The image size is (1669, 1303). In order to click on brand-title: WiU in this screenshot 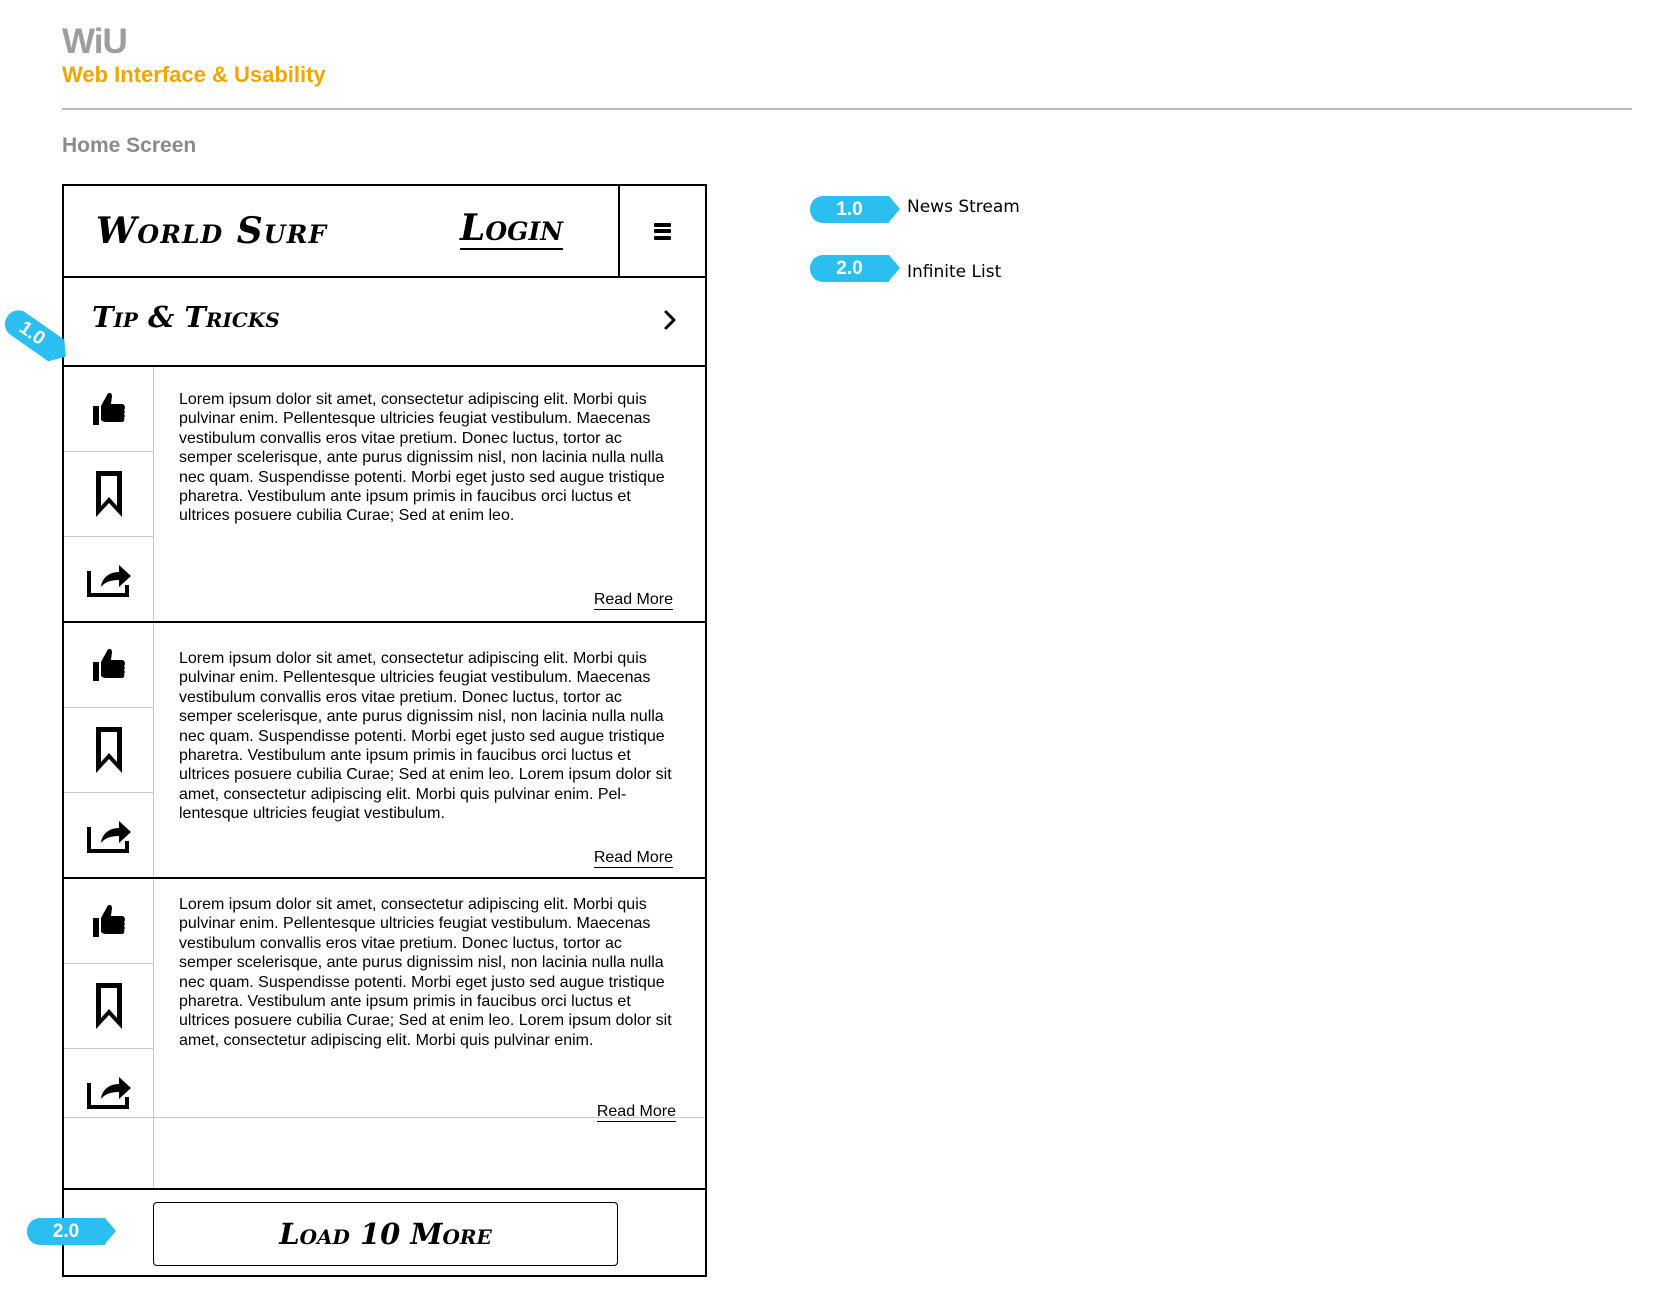, I will do `click(95, 41)`.